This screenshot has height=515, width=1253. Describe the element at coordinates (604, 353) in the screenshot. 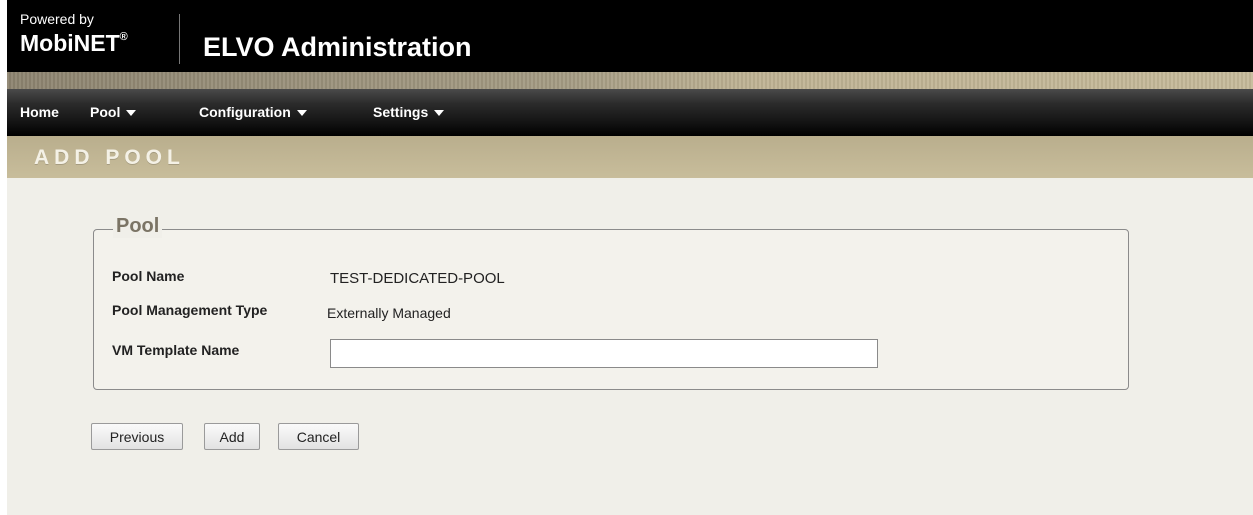

I see `vm-template-name-input` at that location.